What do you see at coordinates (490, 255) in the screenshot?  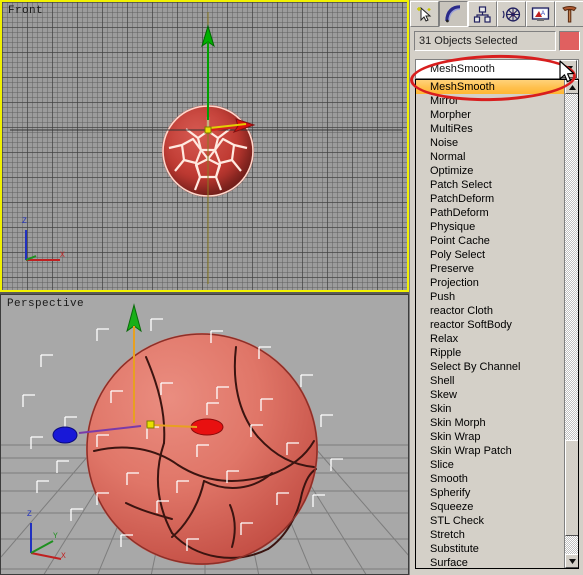 I see `modifier-list-item: Poly Select` at bounding box center [490, 255].